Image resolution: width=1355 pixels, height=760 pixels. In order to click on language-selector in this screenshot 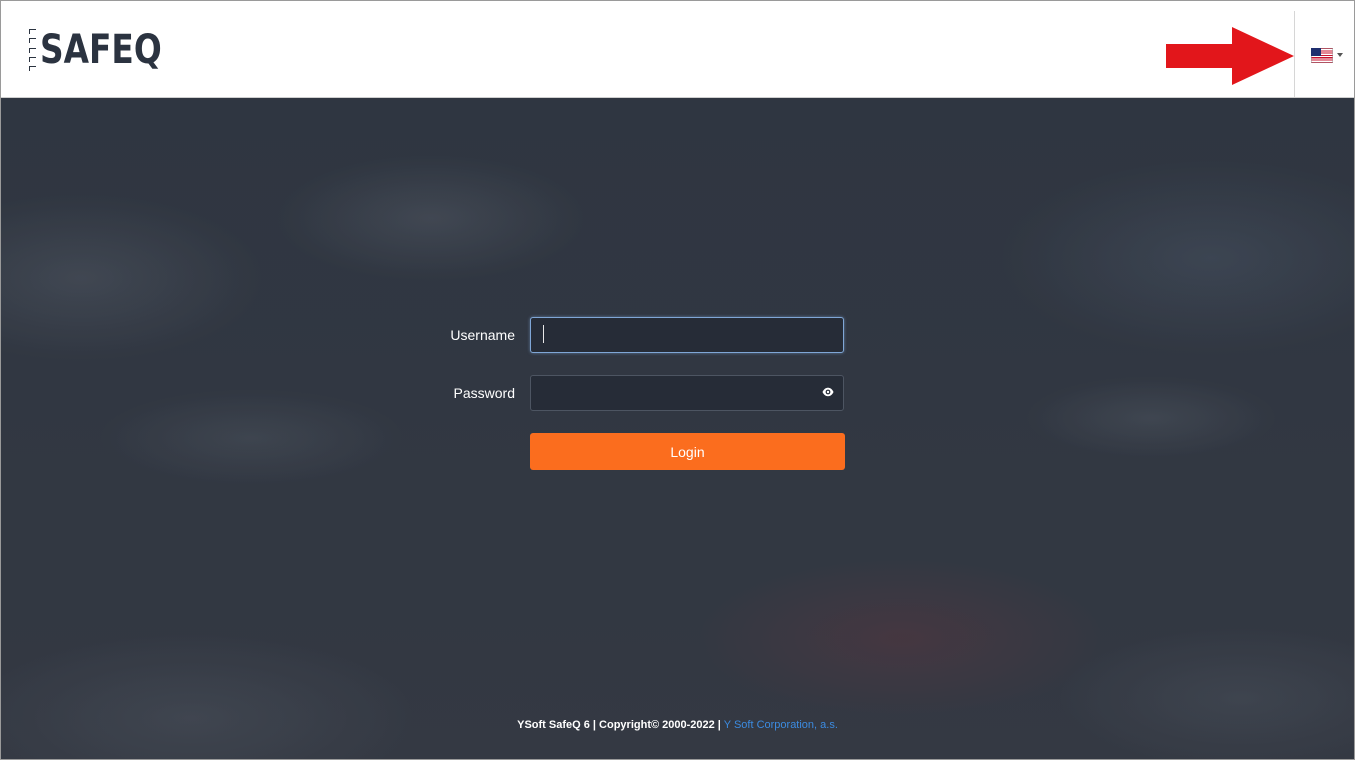, I will do `click(1329, 55)`.